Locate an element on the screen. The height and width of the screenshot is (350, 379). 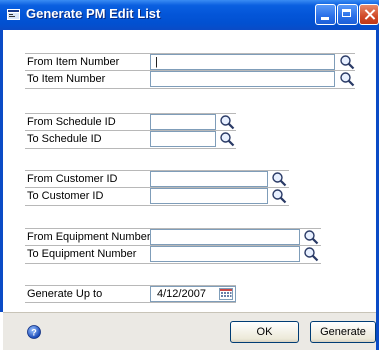
from-customer-id-row: From Customer ID is located at coordinates (157, 179).